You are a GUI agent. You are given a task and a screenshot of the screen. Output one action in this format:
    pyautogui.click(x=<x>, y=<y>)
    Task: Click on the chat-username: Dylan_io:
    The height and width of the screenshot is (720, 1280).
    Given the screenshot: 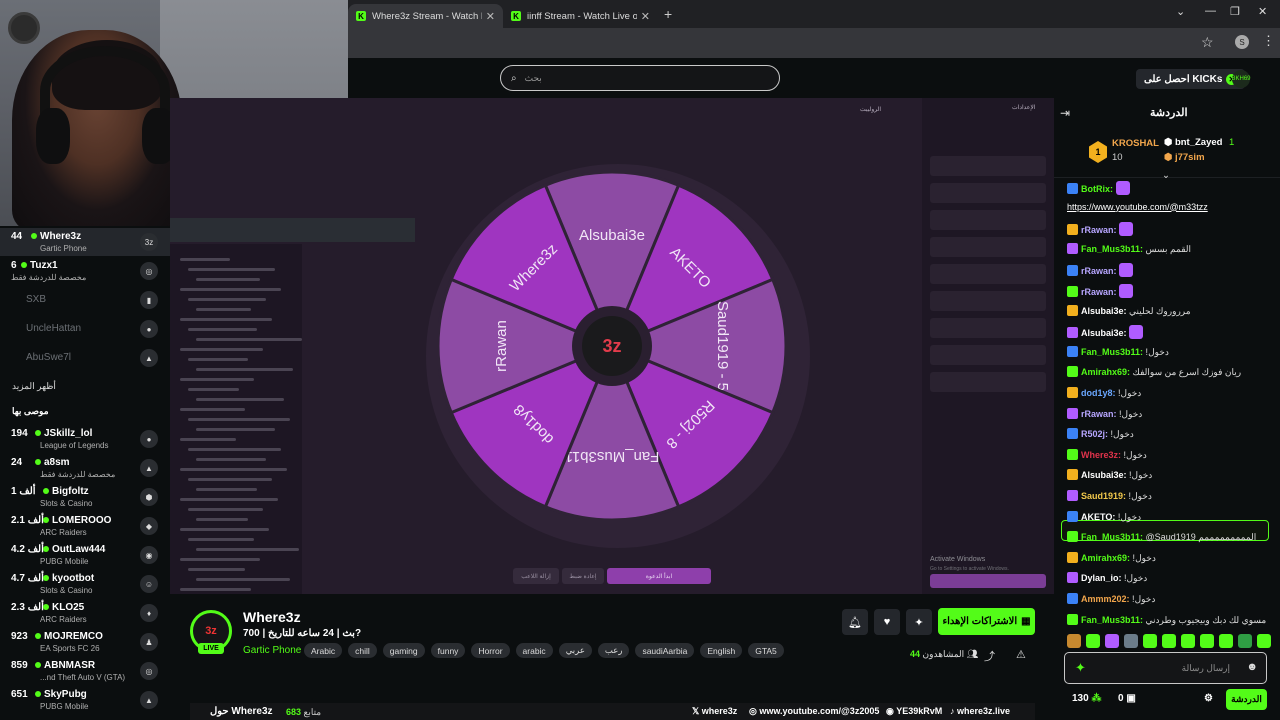 What is the action you would take?
    pyautogui.click(x=1101, y=578)
    